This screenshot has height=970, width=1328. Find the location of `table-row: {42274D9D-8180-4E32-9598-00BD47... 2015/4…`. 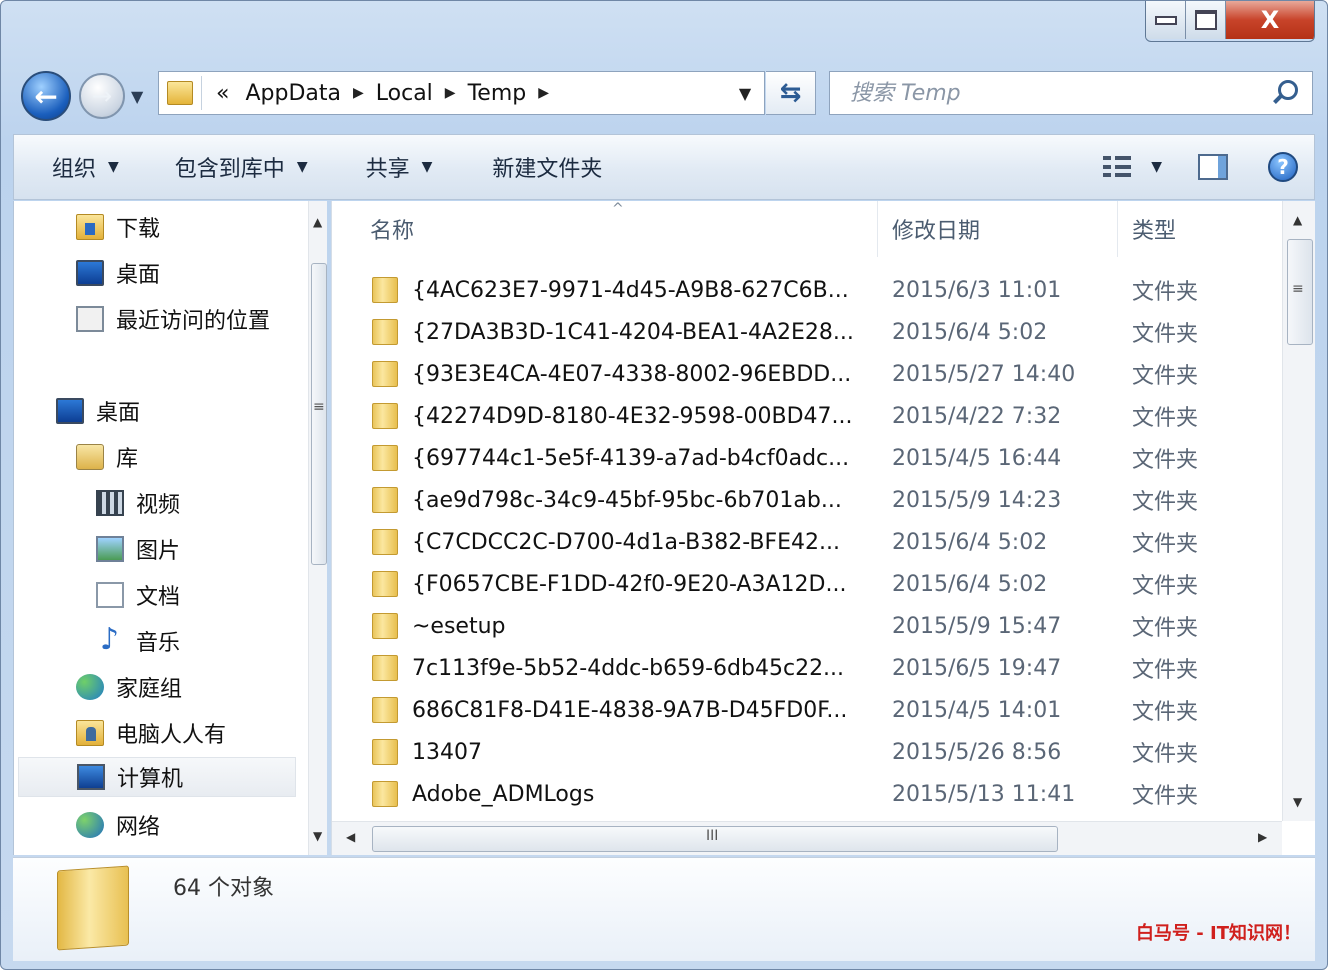

table-row: {42274D9D-8180-4E32-9598-00BD47... 2015/4… is located at coordinates (807, 416).